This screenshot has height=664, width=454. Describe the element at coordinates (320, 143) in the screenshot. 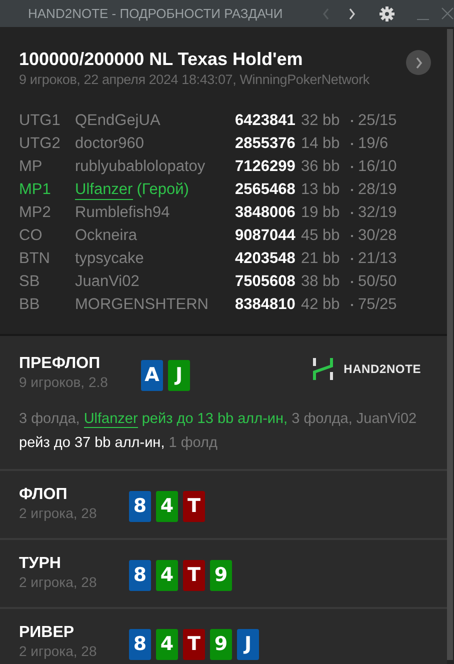

I see `stack-size: 14 bb` at that location.